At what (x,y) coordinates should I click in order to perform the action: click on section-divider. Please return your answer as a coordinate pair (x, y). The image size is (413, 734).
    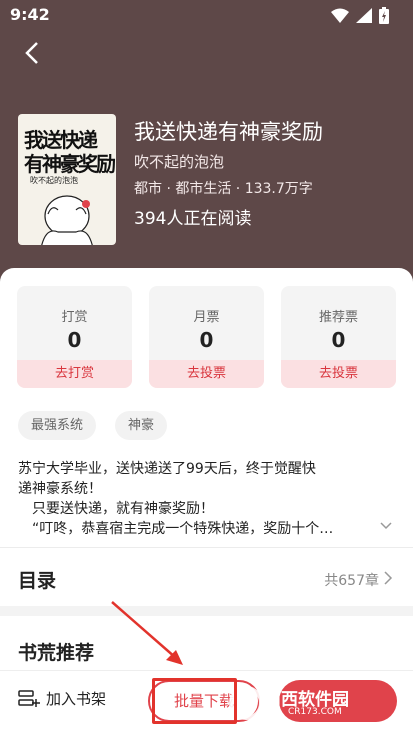
    Looking at the image, I should click on (206, 611).